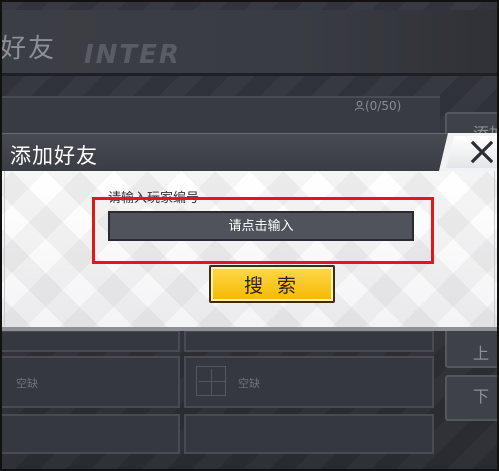  Describe the element at coordinates (27, 383) in the screenshot. I see `background-slot-3-label: 空缺` at that location.